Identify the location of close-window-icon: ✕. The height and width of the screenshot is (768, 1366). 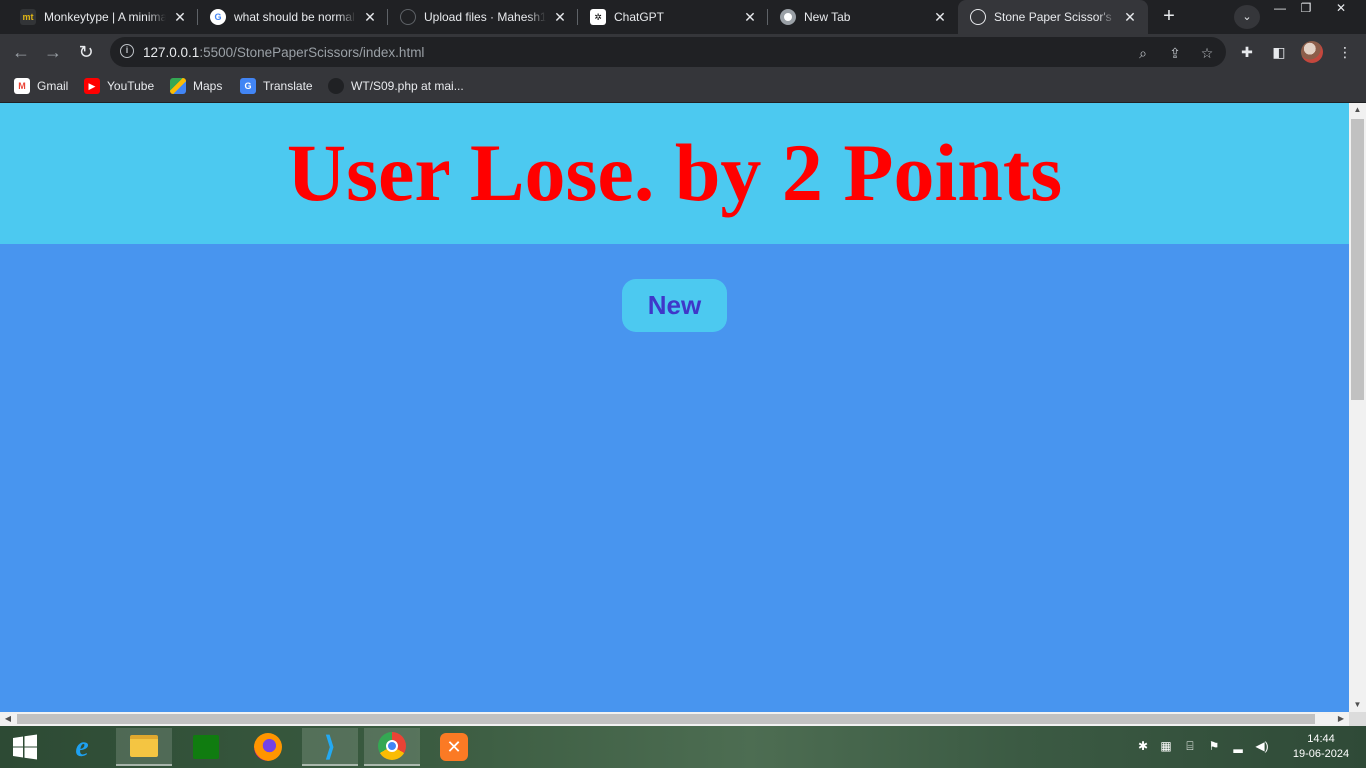
(1341, 9).